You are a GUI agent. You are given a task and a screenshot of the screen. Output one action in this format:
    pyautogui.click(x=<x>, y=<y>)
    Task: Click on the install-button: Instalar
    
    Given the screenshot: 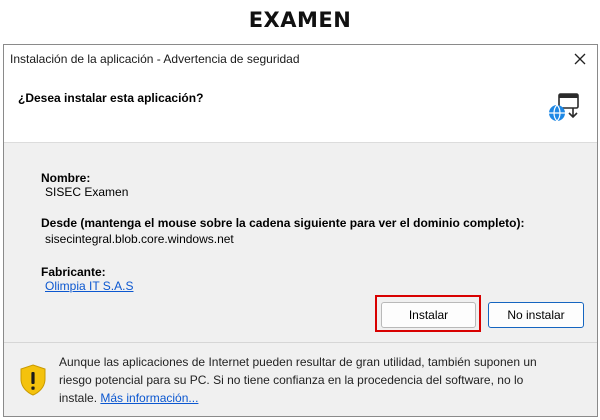 What is the action you would take?
    pyautogui.click(x=428, y=315)
    